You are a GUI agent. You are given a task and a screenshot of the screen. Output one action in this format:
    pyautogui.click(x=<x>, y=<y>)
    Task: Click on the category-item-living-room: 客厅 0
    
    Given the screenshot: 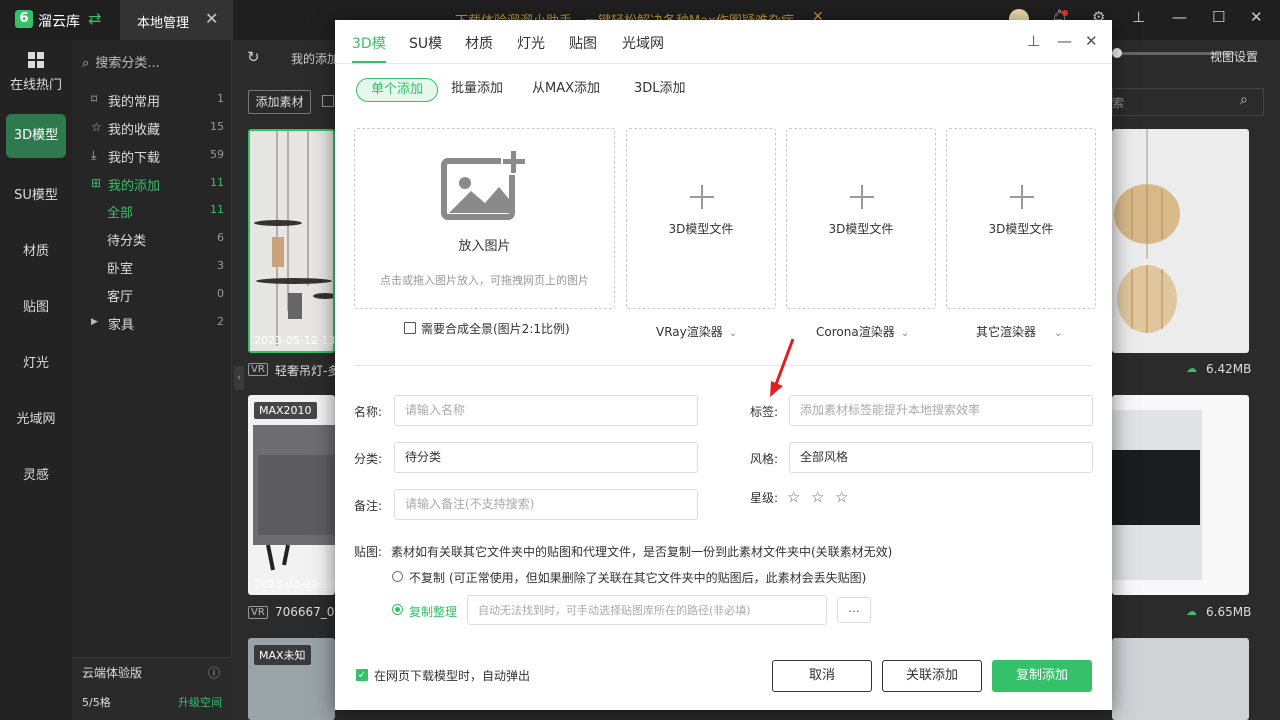 What is the action you would take?
    pyautogui.click(x=152, y=295)
    